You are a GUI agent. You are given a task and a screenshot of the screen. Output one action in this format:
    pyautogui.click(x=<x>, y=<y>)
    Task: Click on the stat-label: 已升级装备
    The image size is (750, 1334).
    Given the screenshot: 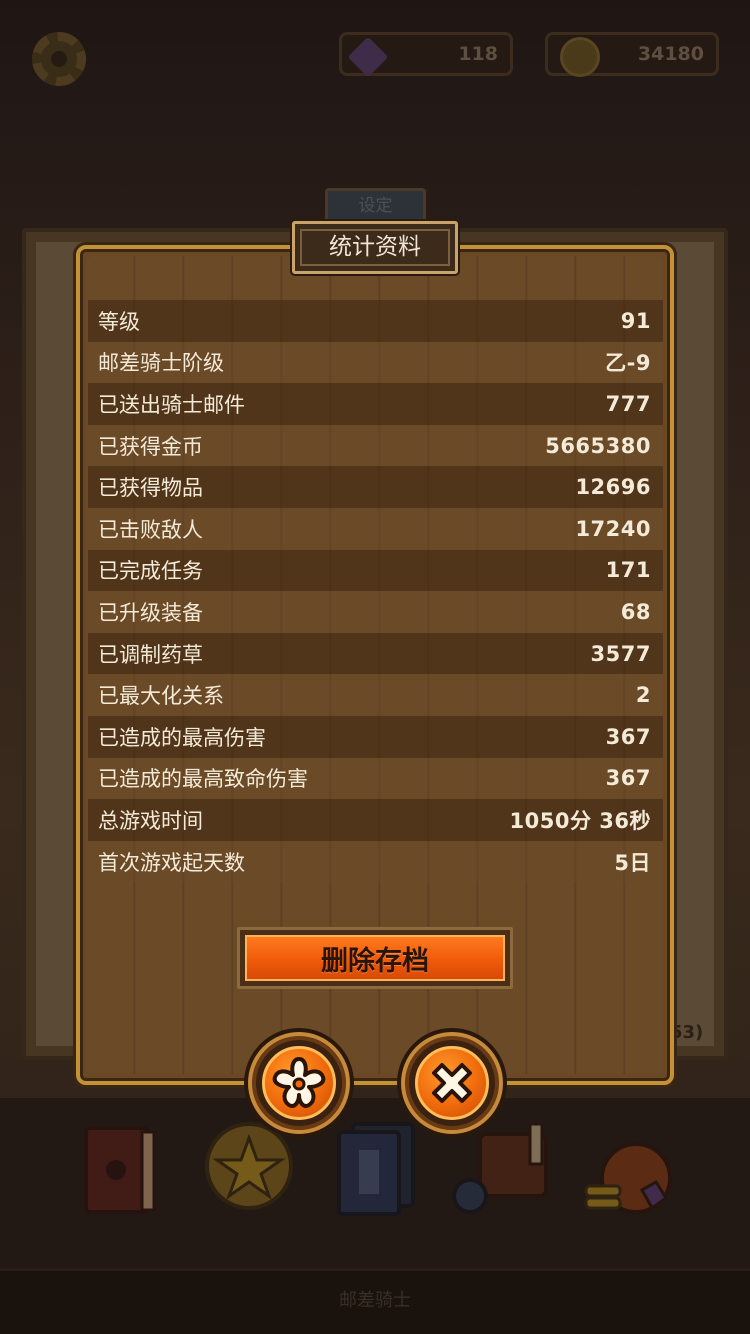 What is the action you would take?
    pyautogui.click(x=150, y=612)
    